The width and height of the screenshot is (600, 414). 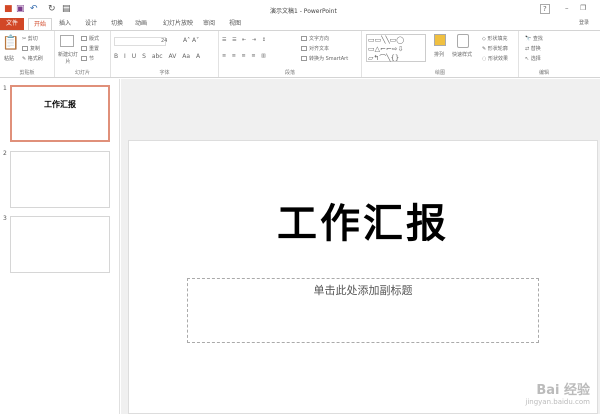 What do you see at coordinates (191, 40) in the screenshot?
I see `grow-font-icon: A˄ A˅` at bounding box center [191, 40].